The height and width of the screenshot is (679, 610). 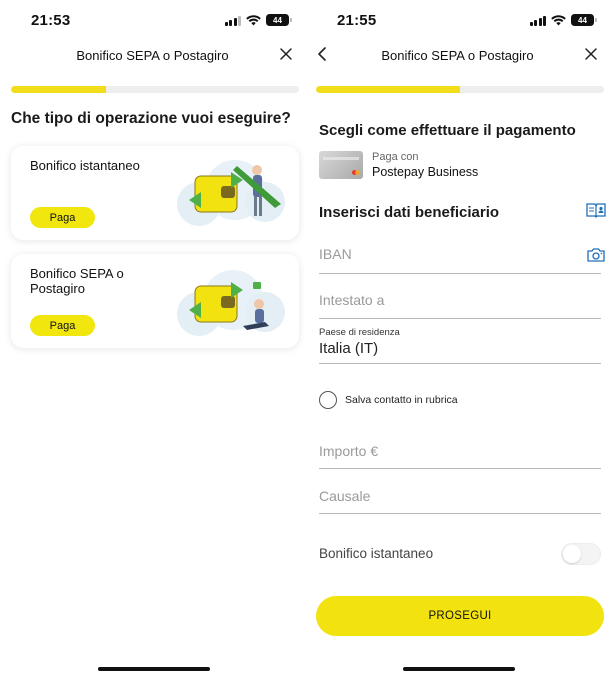 I want to click on beneficiary-section-title: Inserisci dati beneficiario, so click(x=409, y=212).